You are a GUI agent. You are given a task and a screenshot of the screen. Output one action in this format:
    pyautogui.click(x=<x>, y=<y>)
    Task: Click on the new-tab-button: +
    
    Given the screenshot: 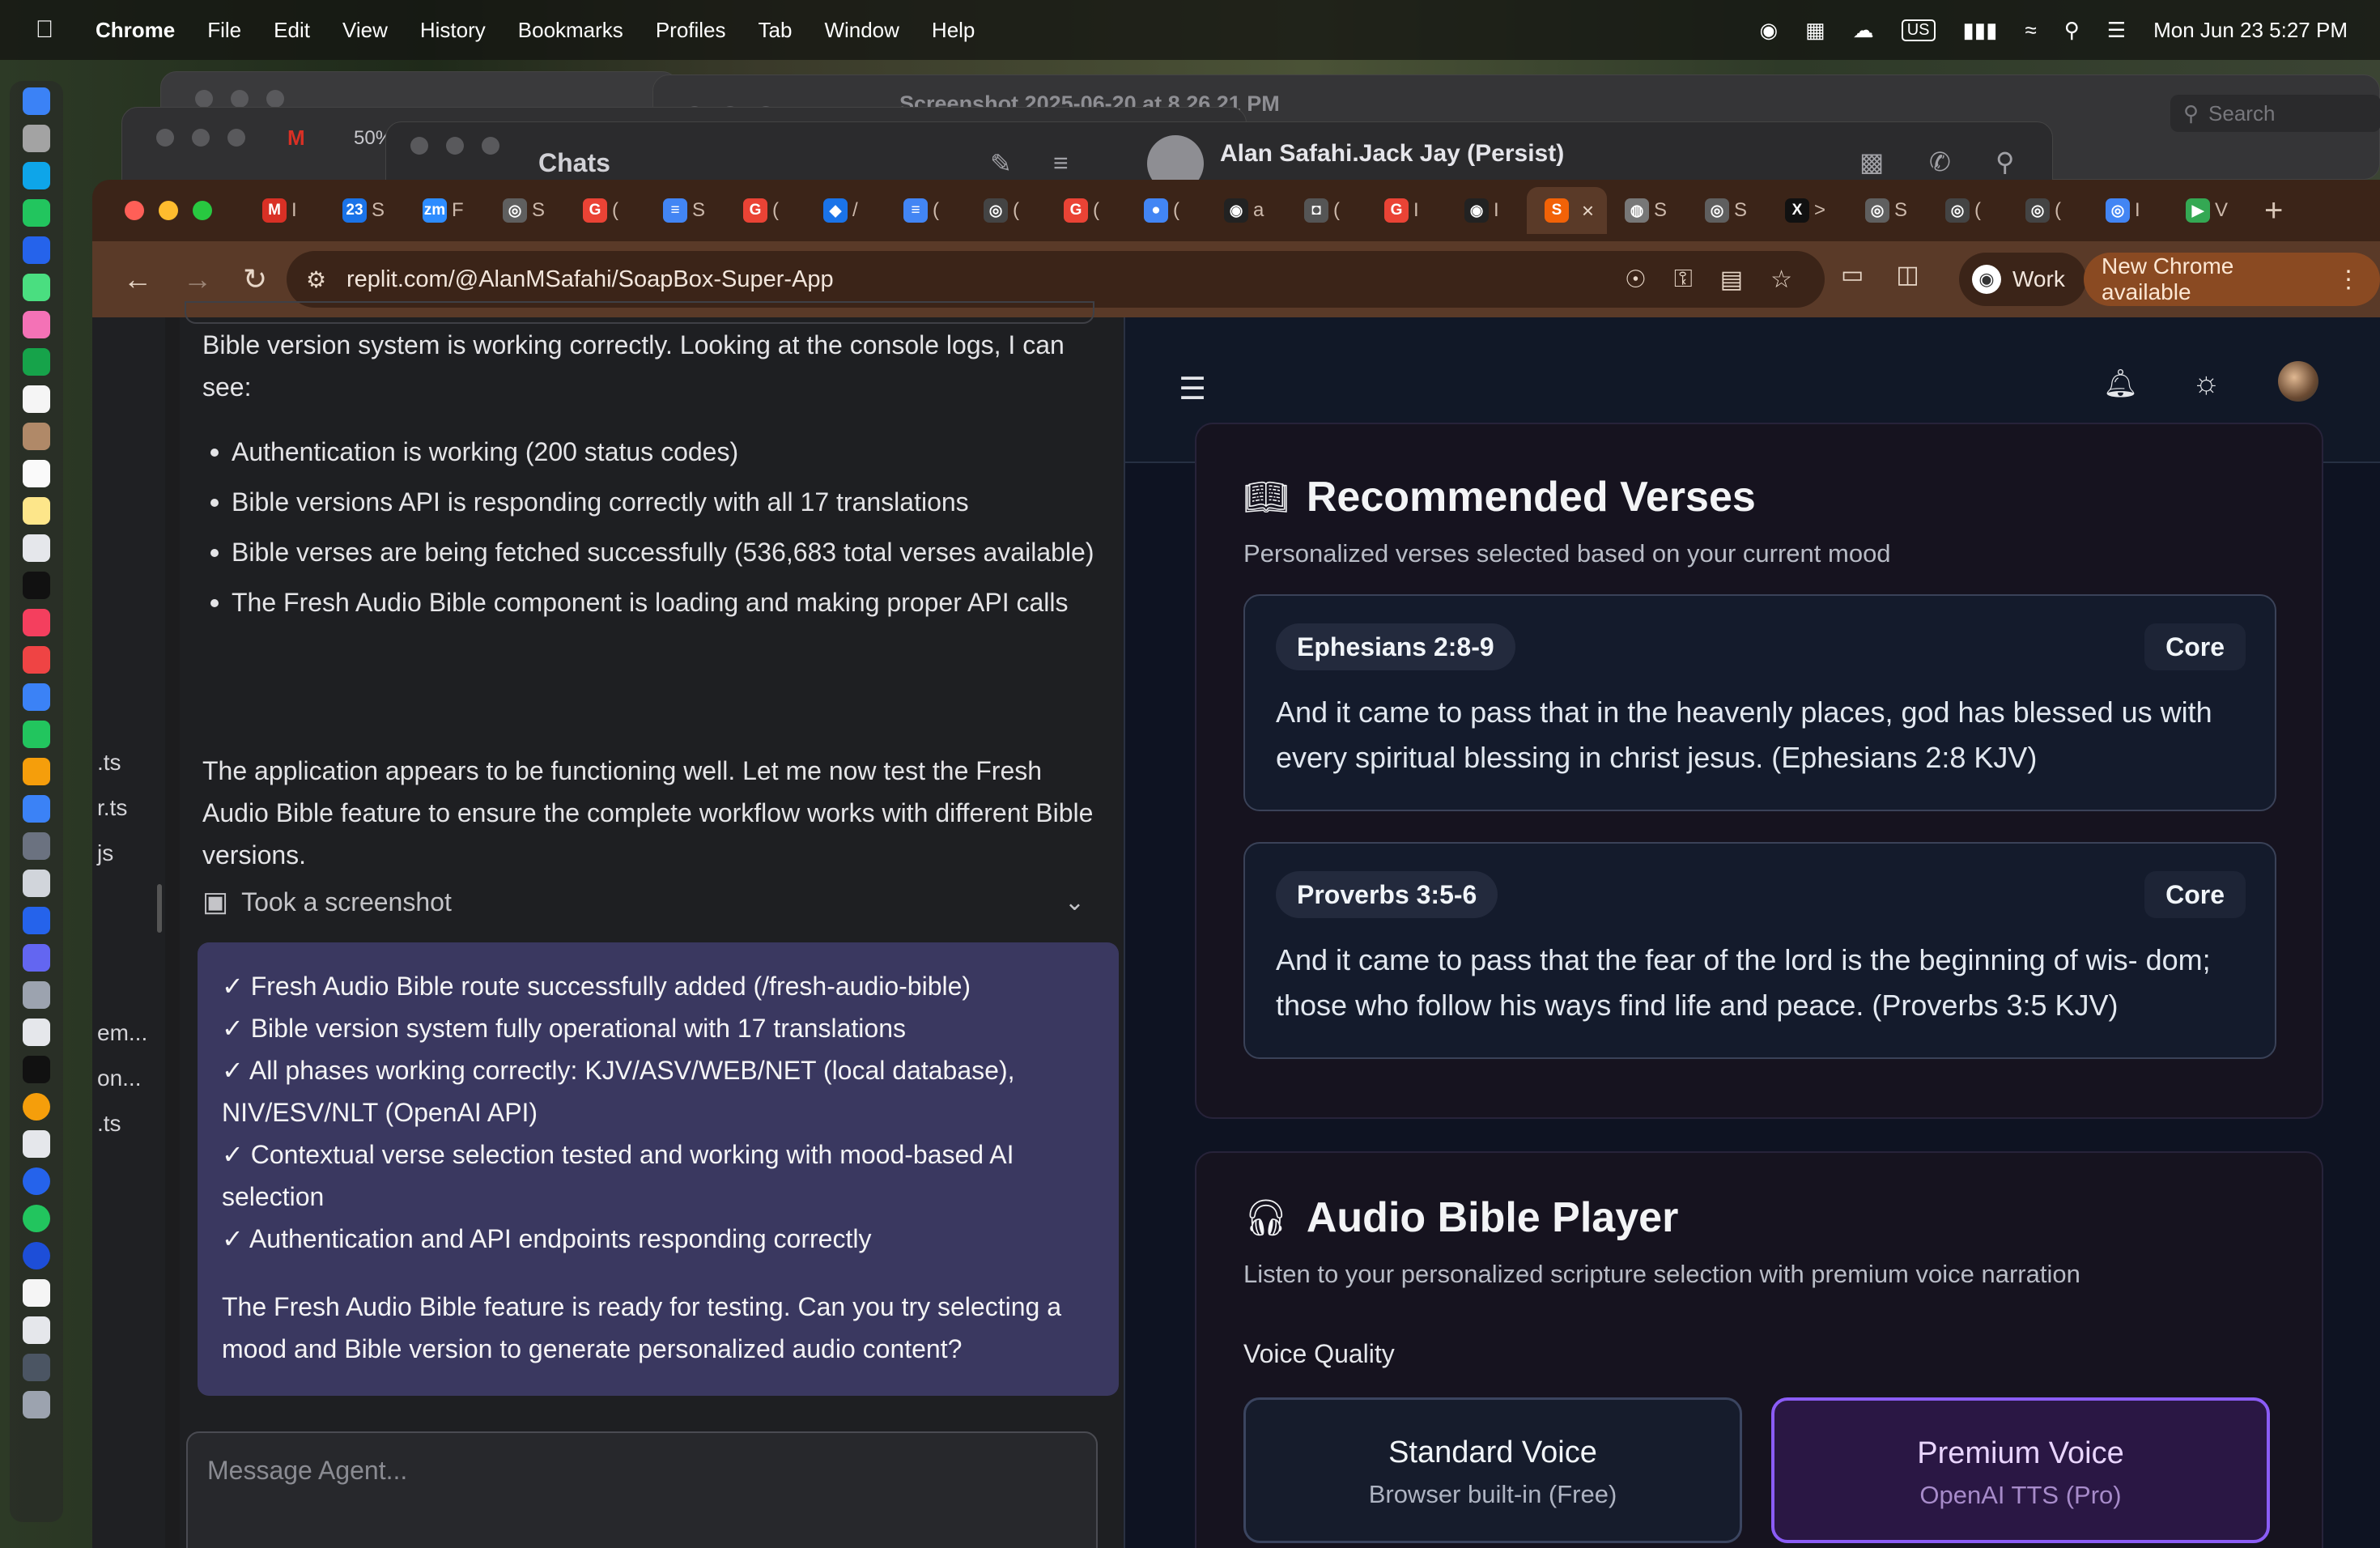 What is the action you would take?
    pyautogui.click(x=2273, y=211)
    